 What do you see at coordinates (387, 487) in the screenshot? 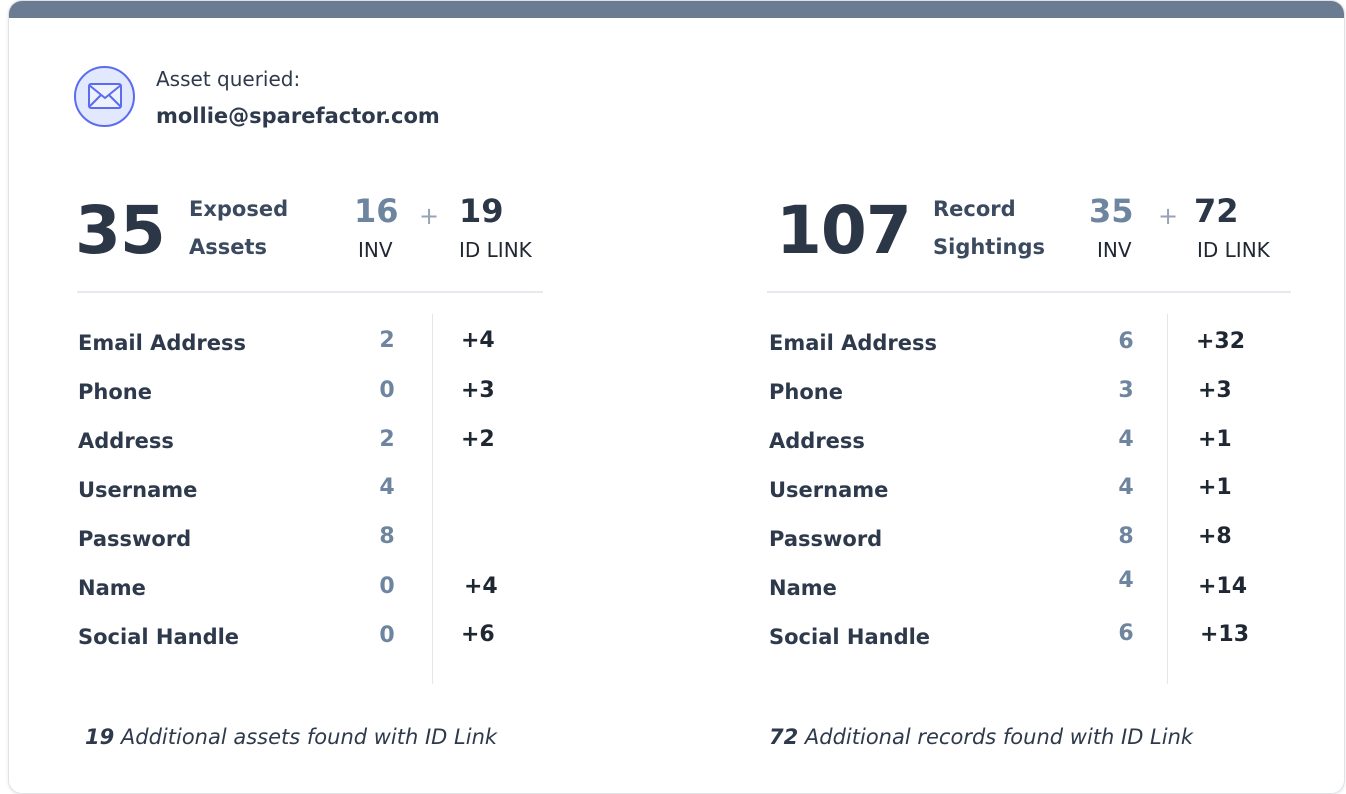
I see `exposed-row-inv: 4` at bounding box center [387, 487].